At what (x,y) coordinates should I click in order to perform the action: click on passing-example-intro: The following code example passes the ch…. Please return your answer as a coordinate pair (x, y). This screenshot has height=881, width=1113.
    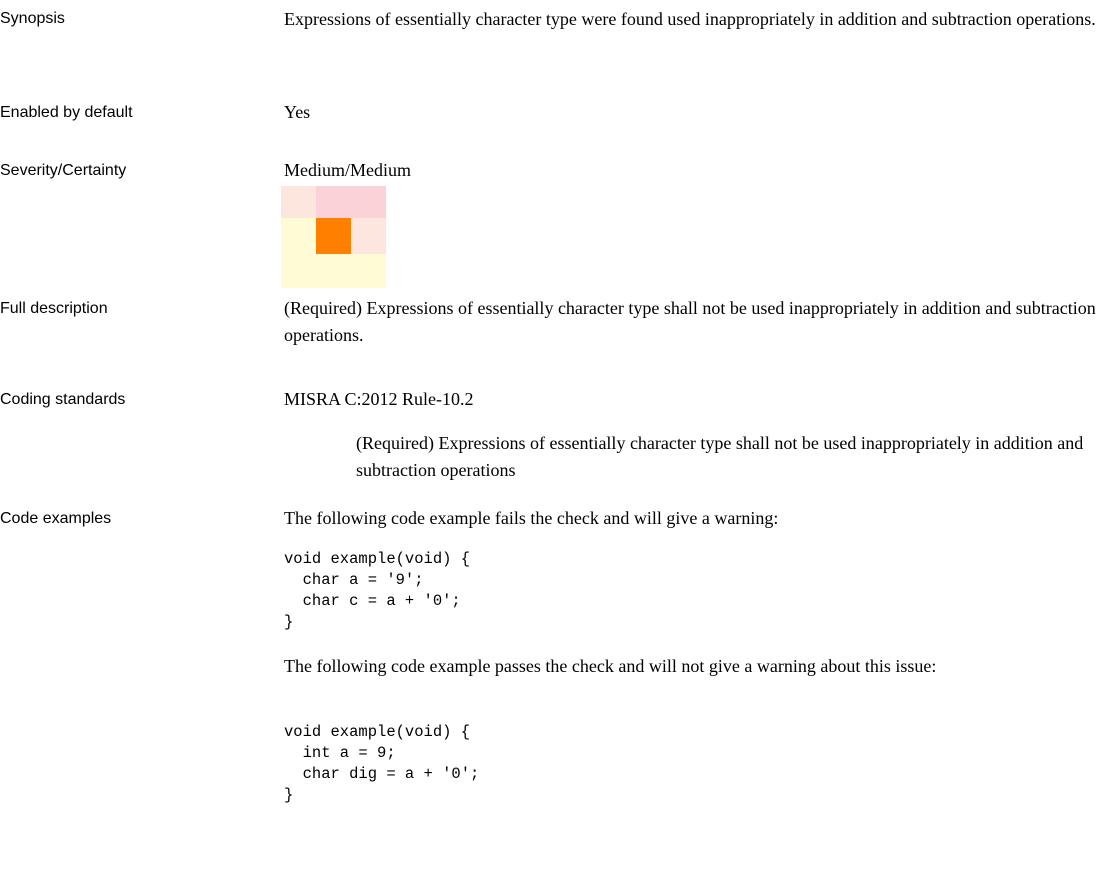
    Looking at the image, I should click on (610, 666).